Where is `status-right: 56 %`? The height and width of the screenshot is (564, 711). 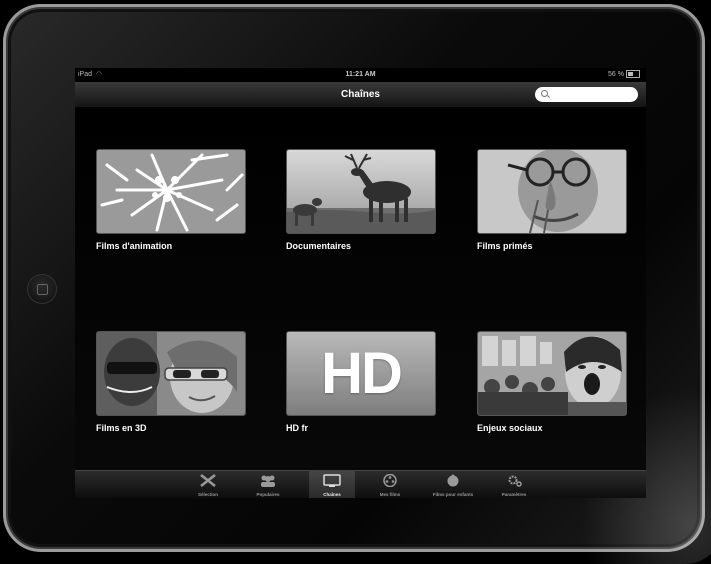 status-right: 56 % is located at coordinates (624, 75).